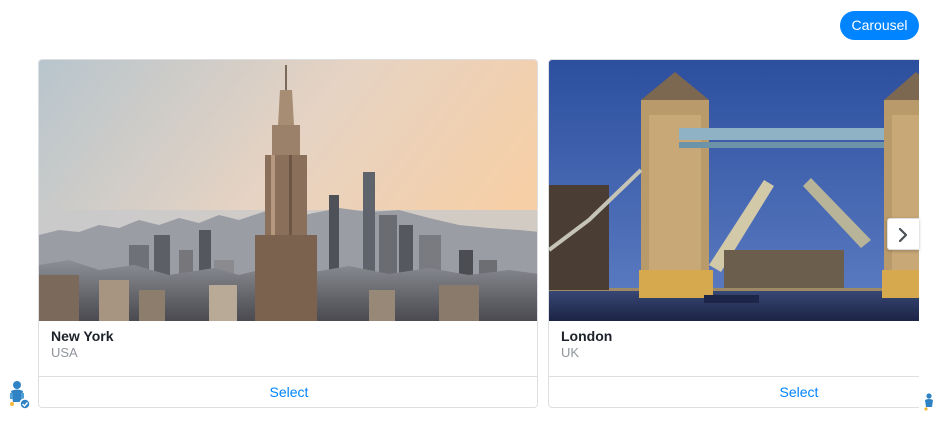 The image size is (938, 424). Describe the element at coordinates (288, 392) in the screenshot. I see `select-button-new-york: Select` at that location.